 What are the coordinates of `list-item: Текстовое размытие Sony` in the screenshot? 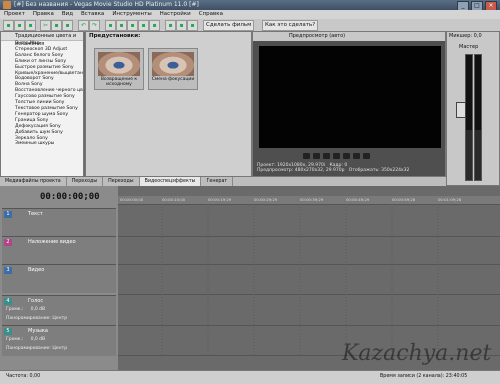 It's located at (49, 109).